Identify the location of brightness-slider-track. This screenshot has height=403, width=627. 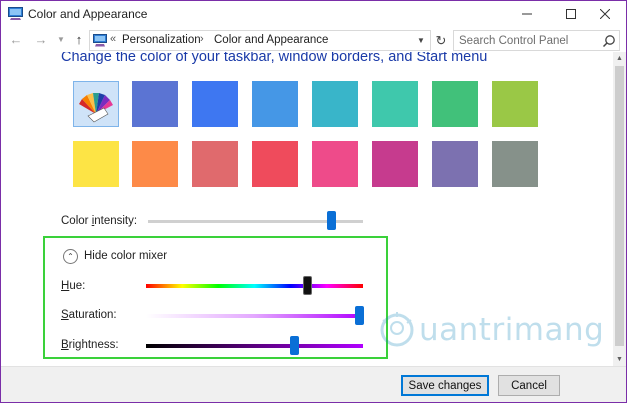
(254, 346).